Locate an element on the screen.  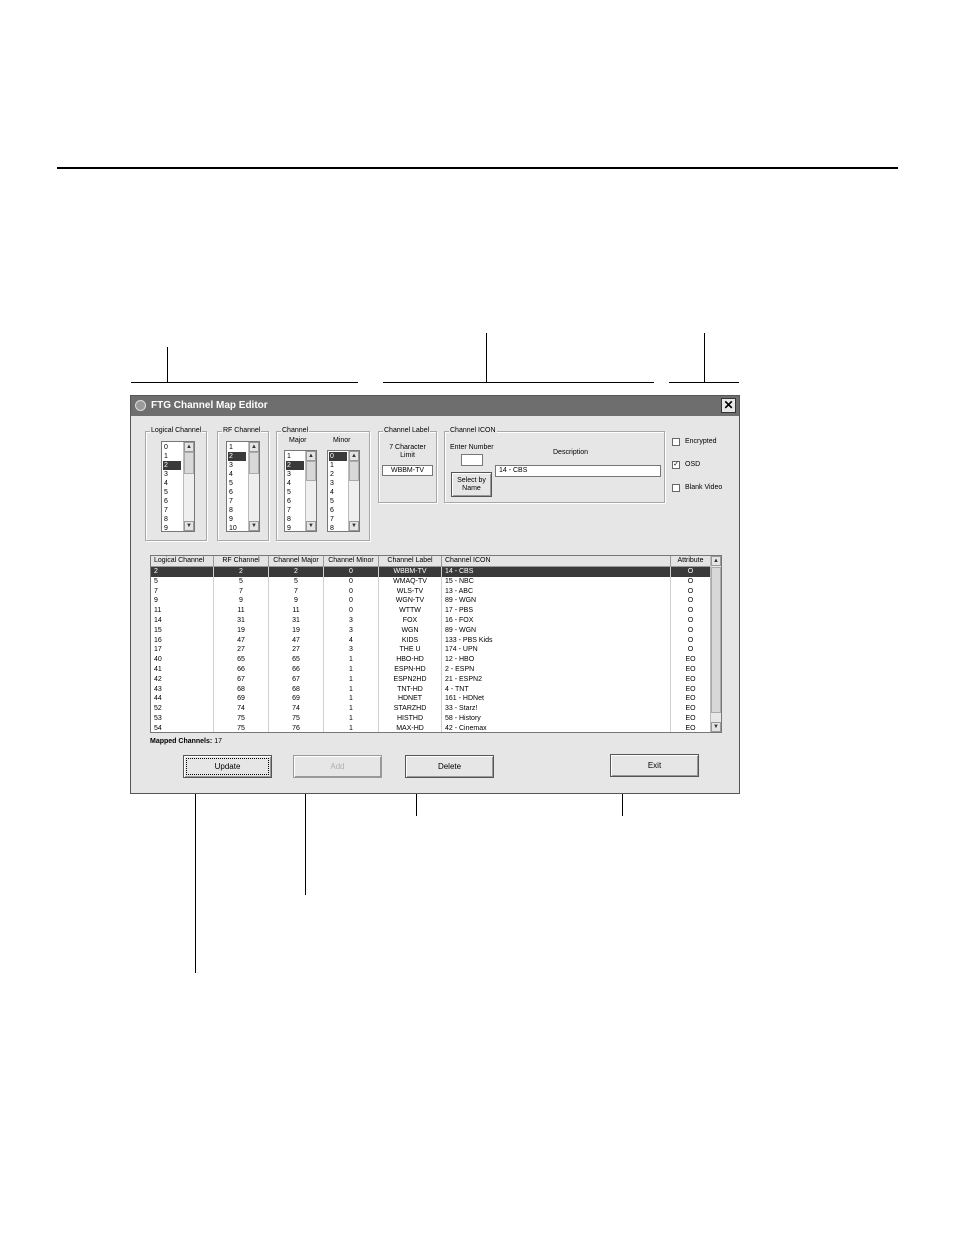
table-row: 7 7 7 0 WLS-TV 13 - ABC O is located at coordinates (431, 591).